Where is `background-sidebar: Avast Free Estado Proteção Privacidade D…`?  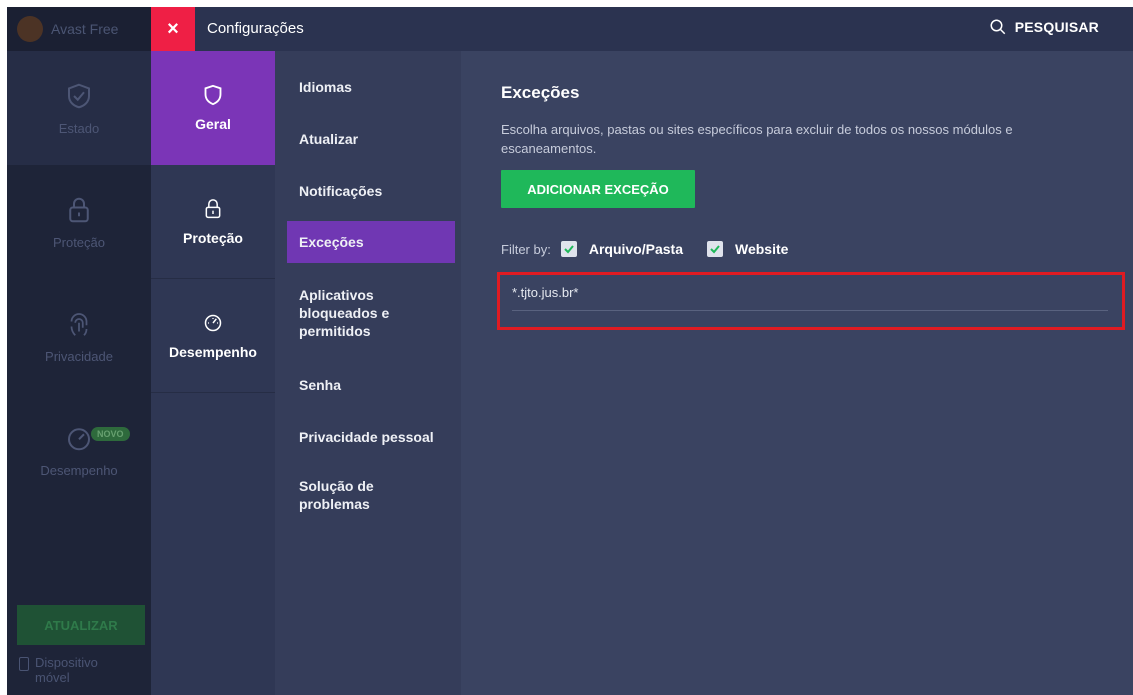
background-sidebar: Avast Free Estado Proteção Privacidade D… is located at coordinates (79, 351).